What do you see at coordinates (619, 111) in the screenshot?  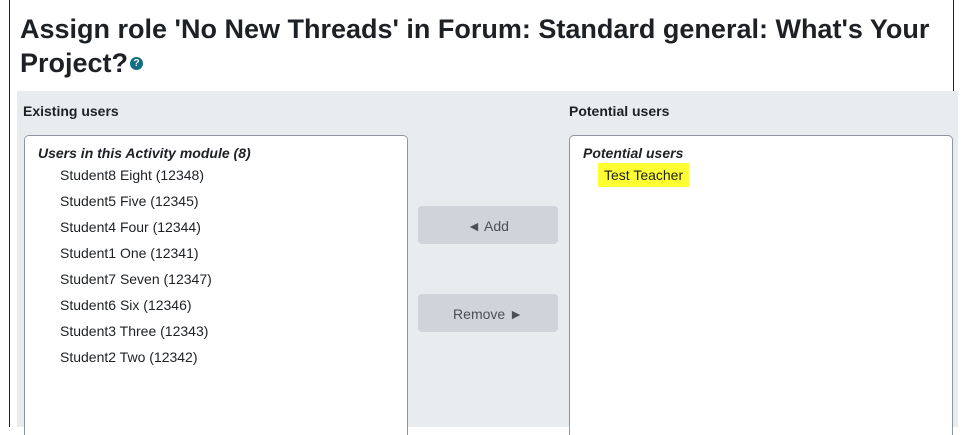 I see `potential-users-heading: Potential users` at bounding box center [619, 111].